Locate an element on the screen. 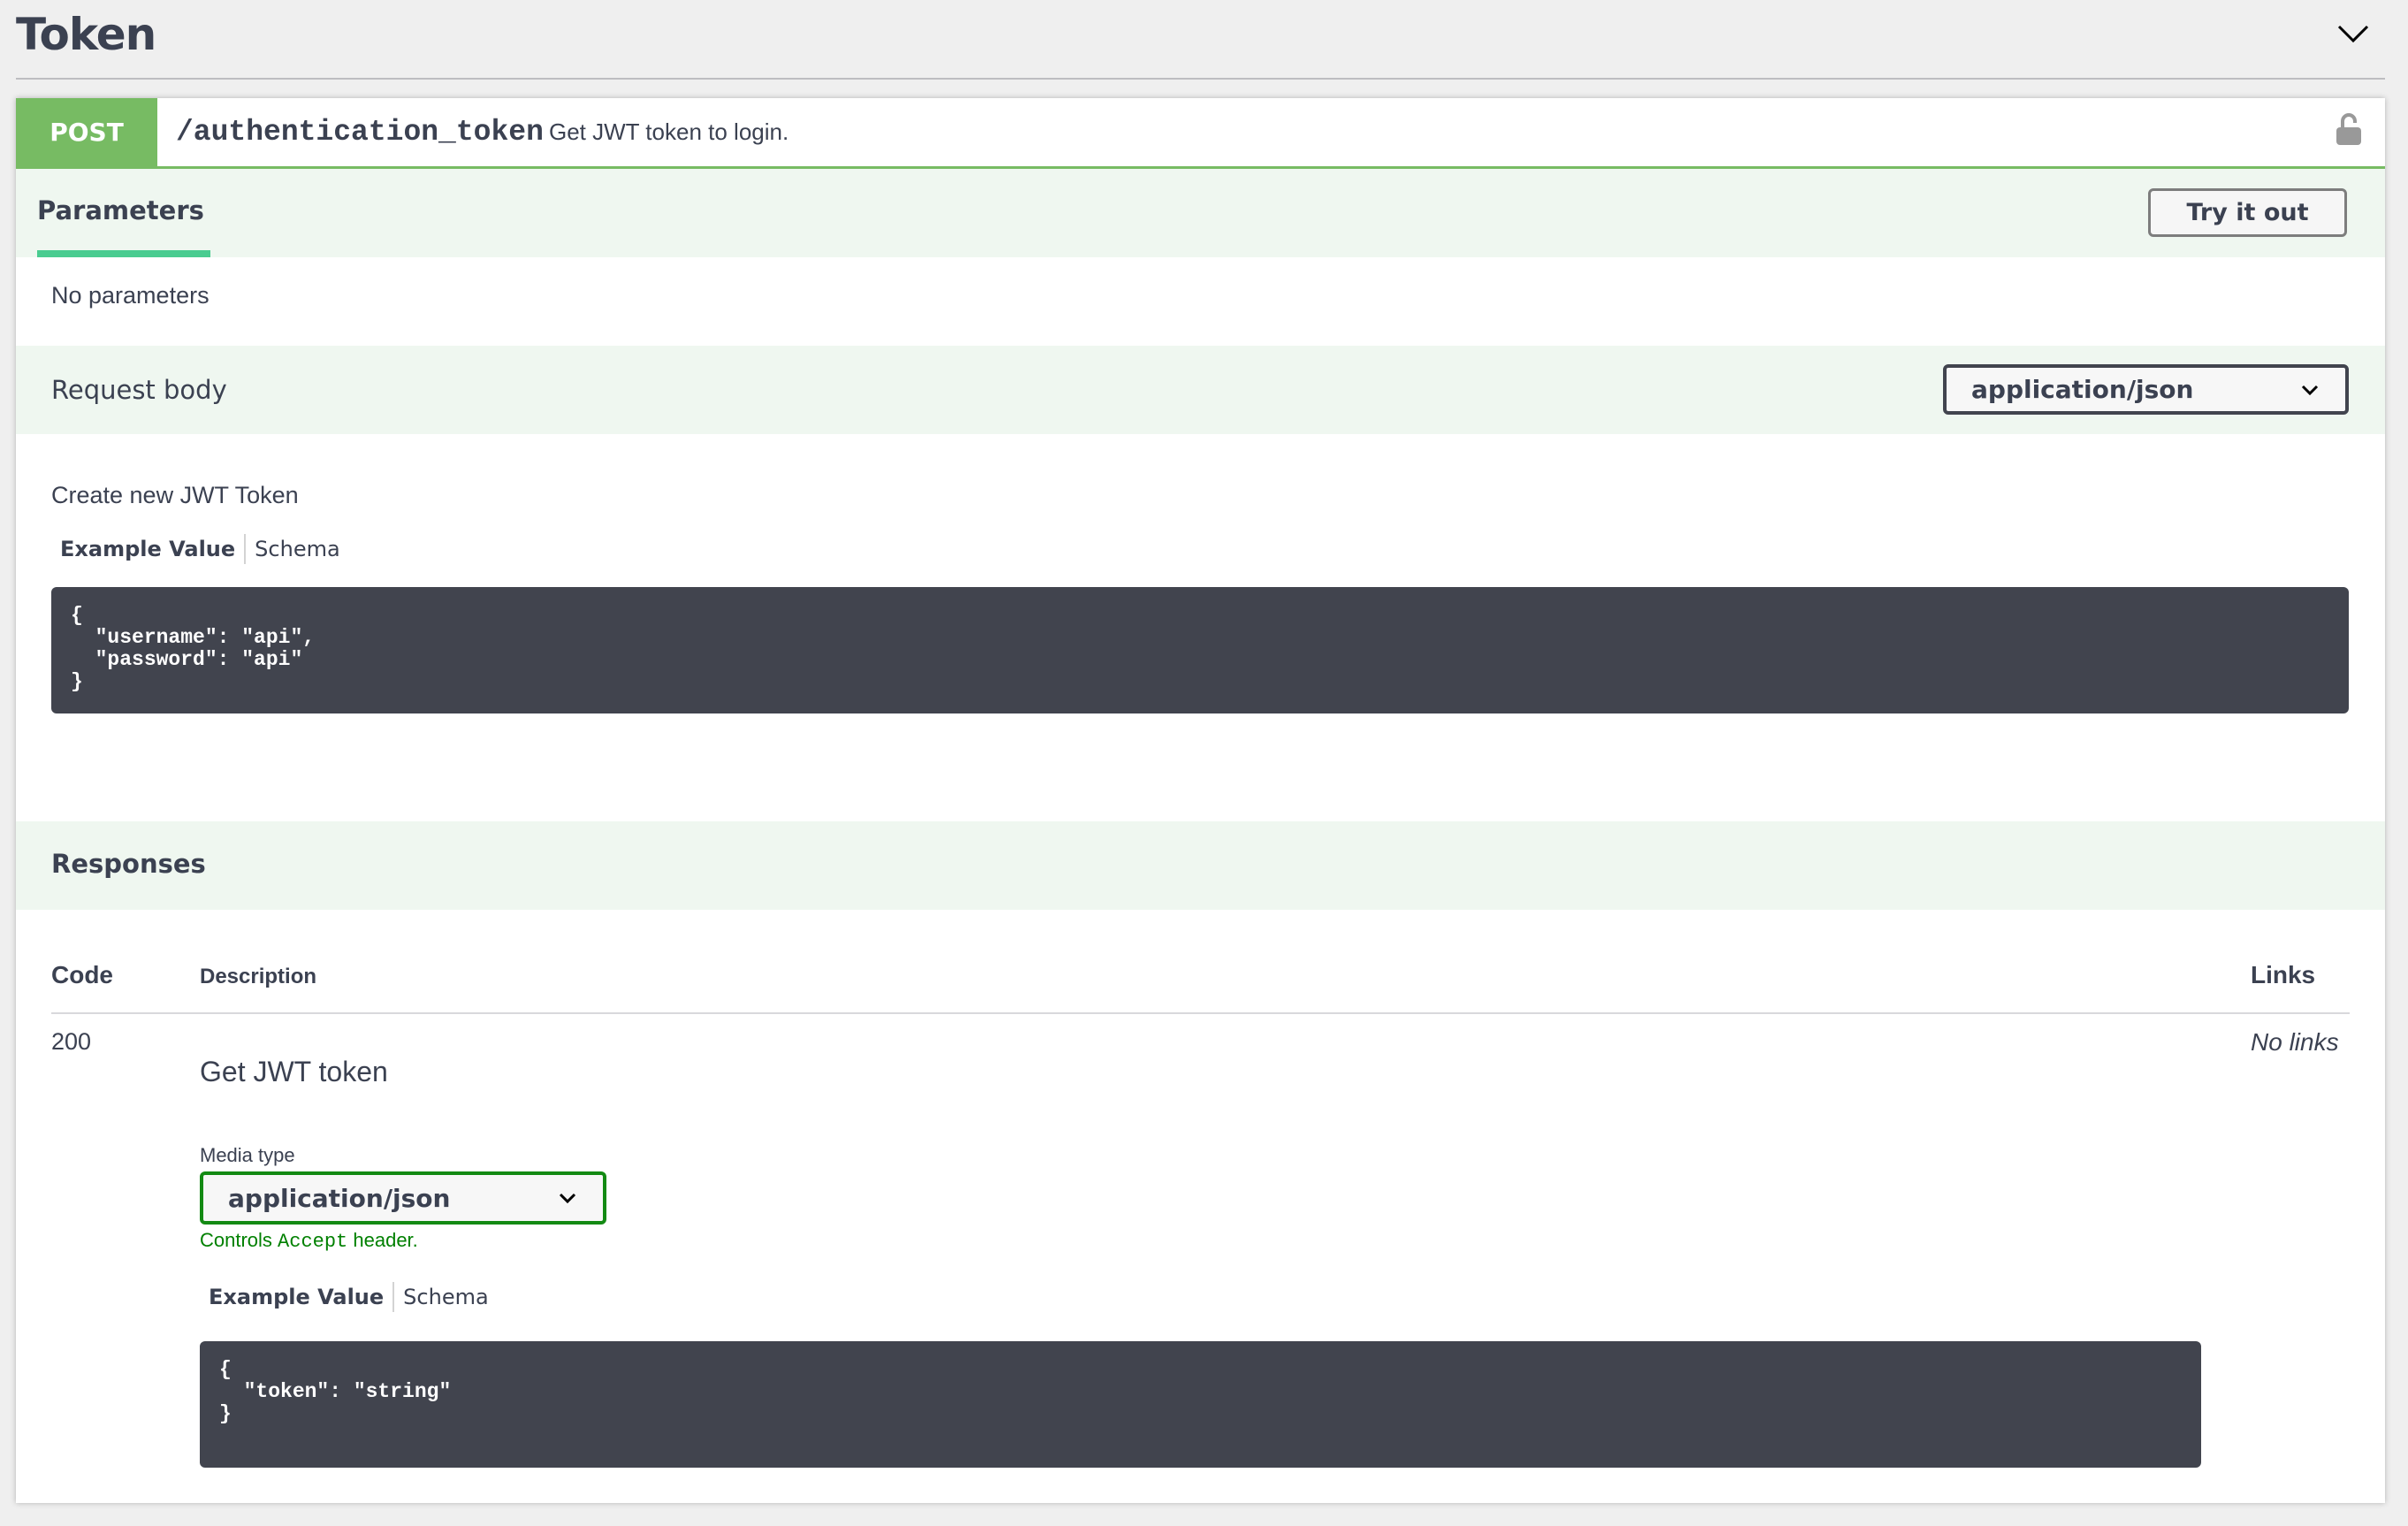 The width and height of the screenshot is (2408, 1526). responses-title: Responses is located at coordinates (128, 864).